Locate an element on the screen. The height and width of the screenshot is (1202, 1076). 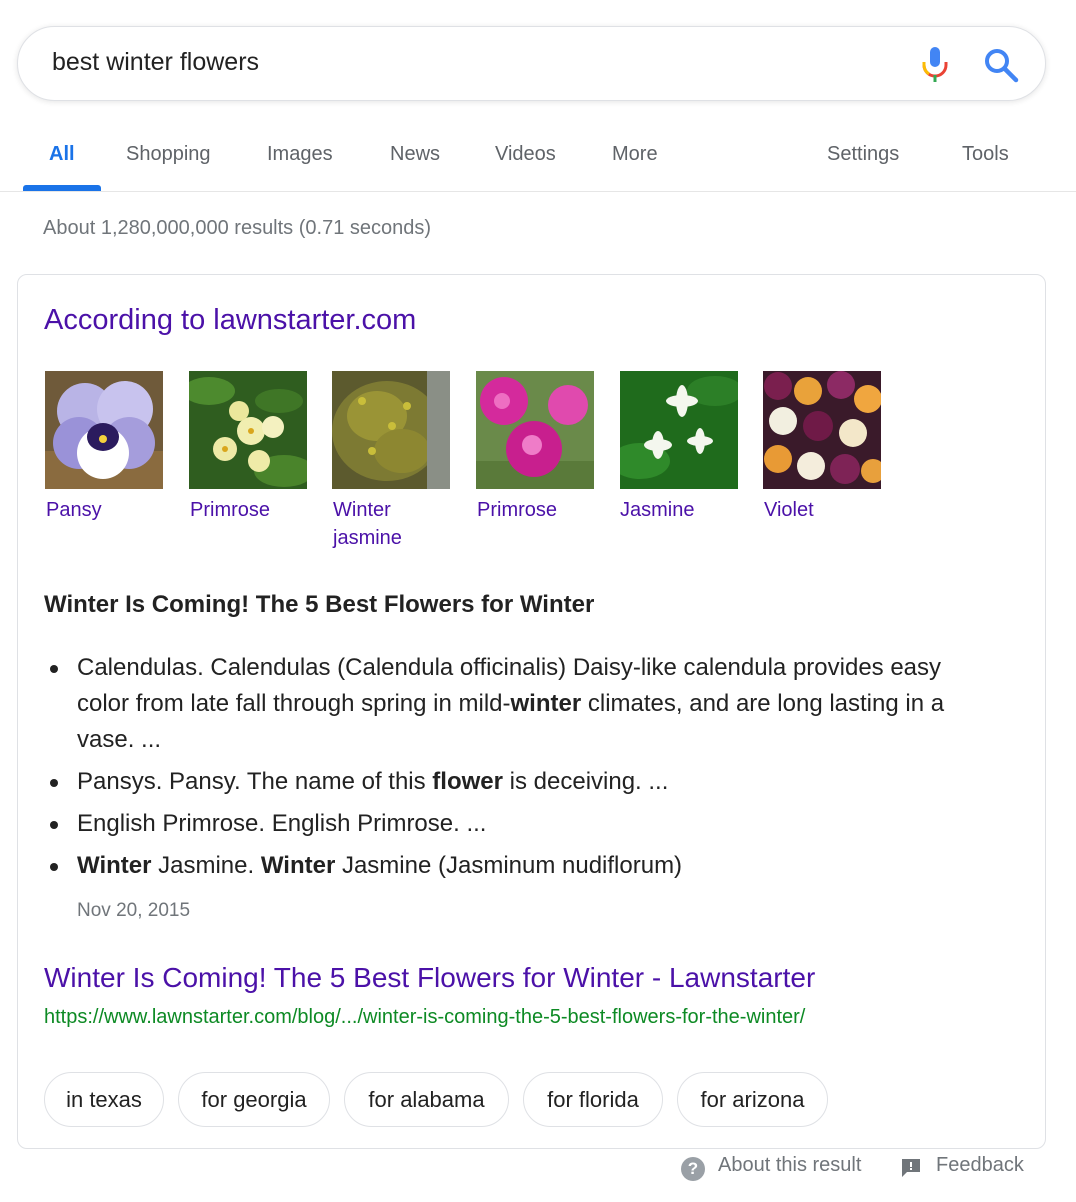
tab-all: All is located at coordinates (62, 154).